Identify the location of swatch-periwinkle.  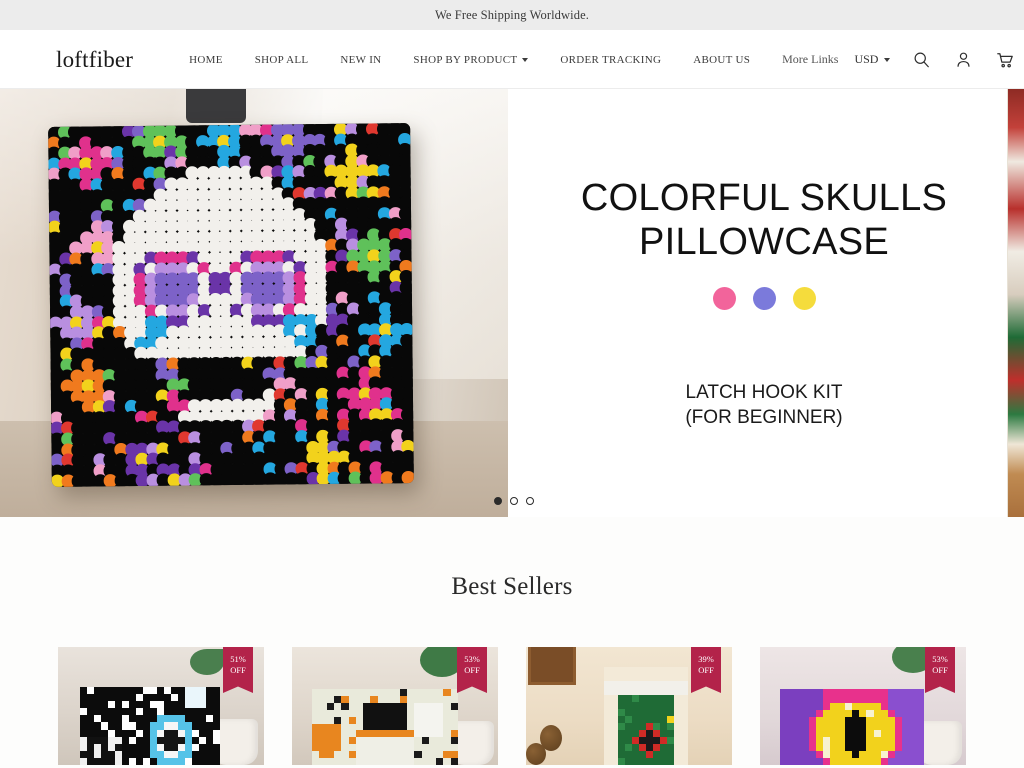
(764, 298).